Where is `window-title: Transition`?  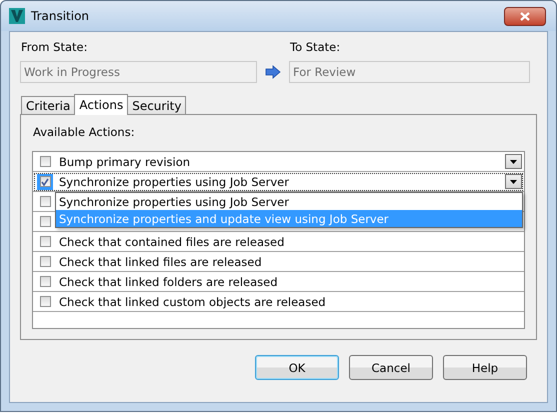
window-title: Transition is located at coordinates (60, 16).